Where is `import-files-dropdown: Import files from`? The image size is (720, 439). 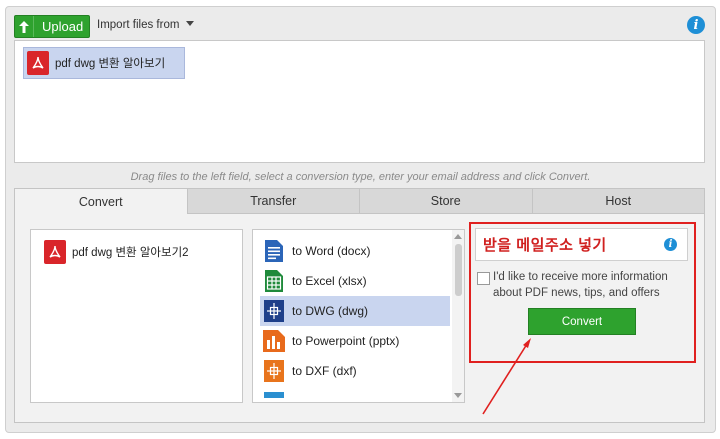
import-files-dropdown: Import files from is located at coordinates (145, 25).